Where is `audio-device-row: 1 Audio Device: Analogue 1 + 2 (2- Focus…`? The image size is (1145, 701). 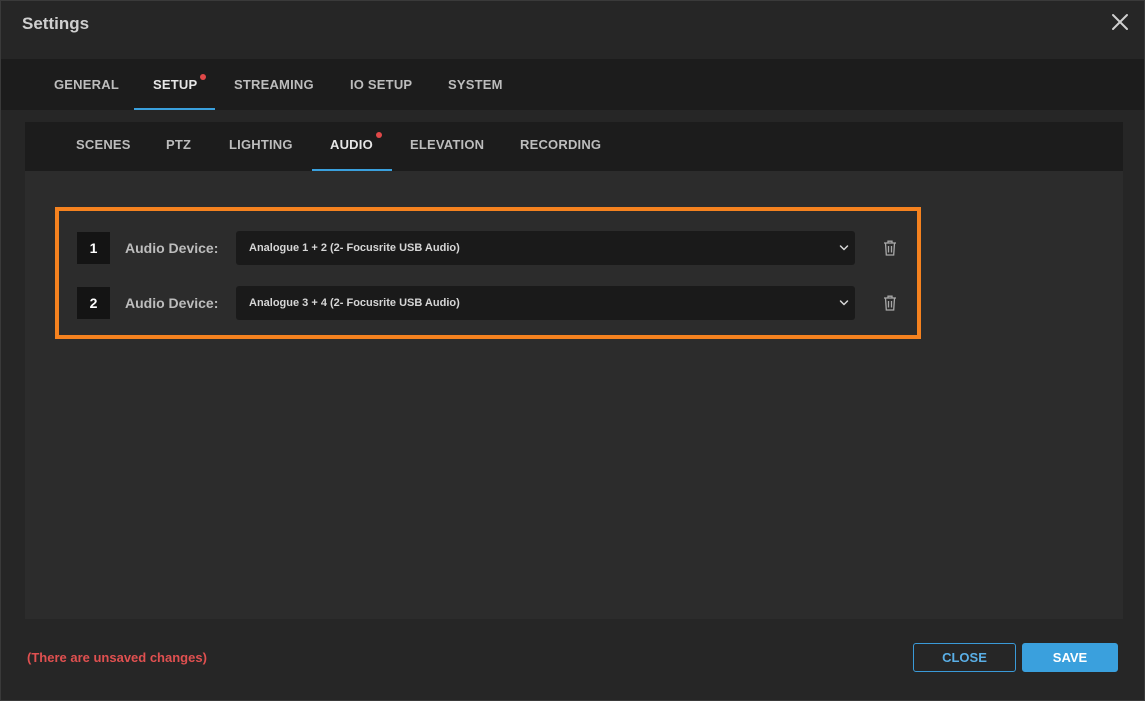 audio-device-row: 1 Audio Device: Analogue 1 + 2 (2- Focus… is located at coordinates (497, 248).